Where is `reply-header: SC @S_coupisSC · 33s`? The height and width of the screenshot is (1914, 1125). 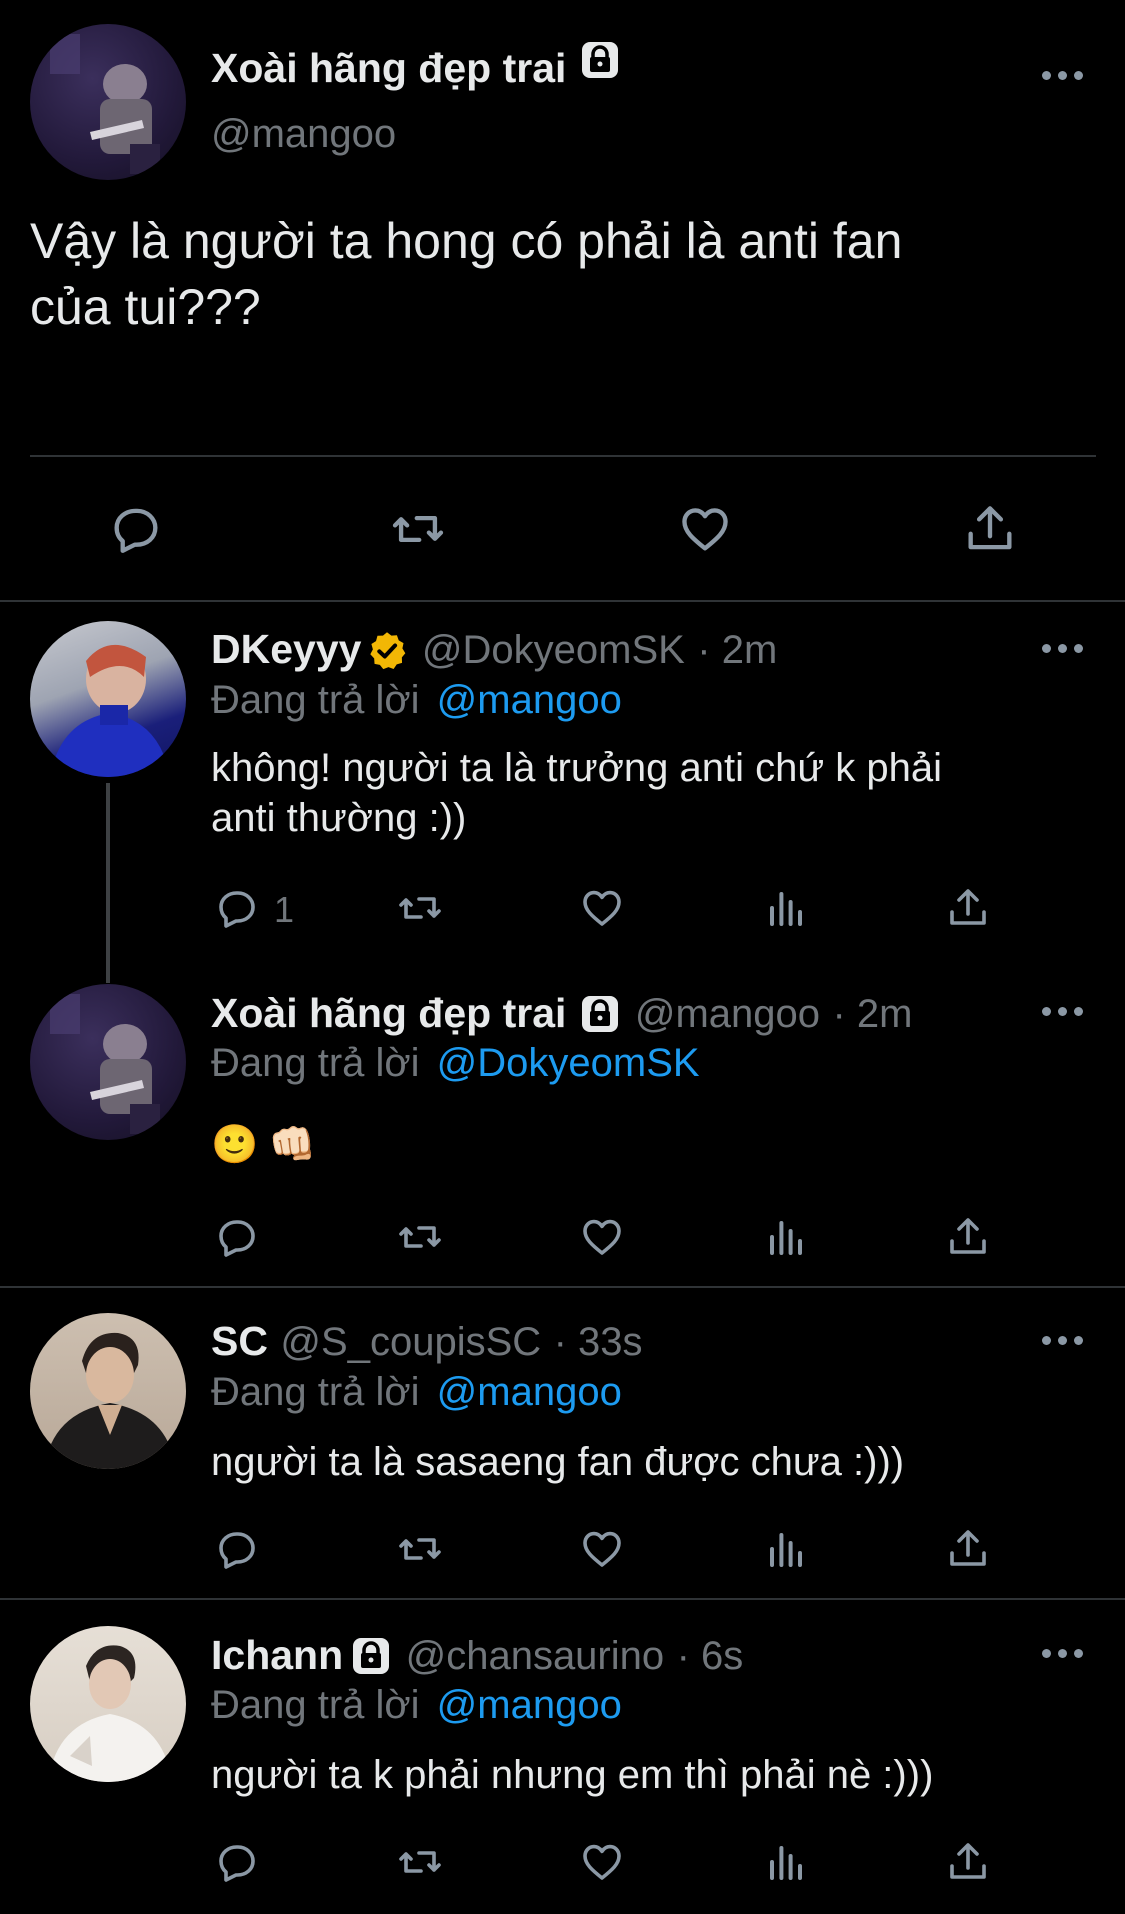 reply-header: SC @S_coupisSC · 33s is located at coordinates (427, 1341).